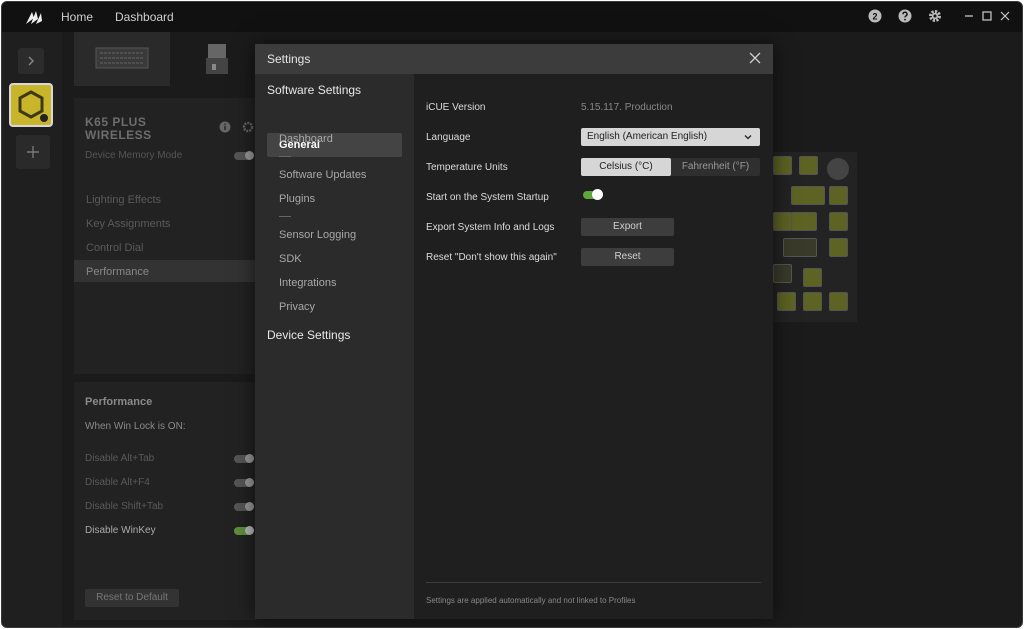 The height and width of the screenshot is (629, 1024). Describe the element at coordinates (120, 458) in the screenshot. I see `option-disable-alt-tab: Disable Alt+Tab` at that location.